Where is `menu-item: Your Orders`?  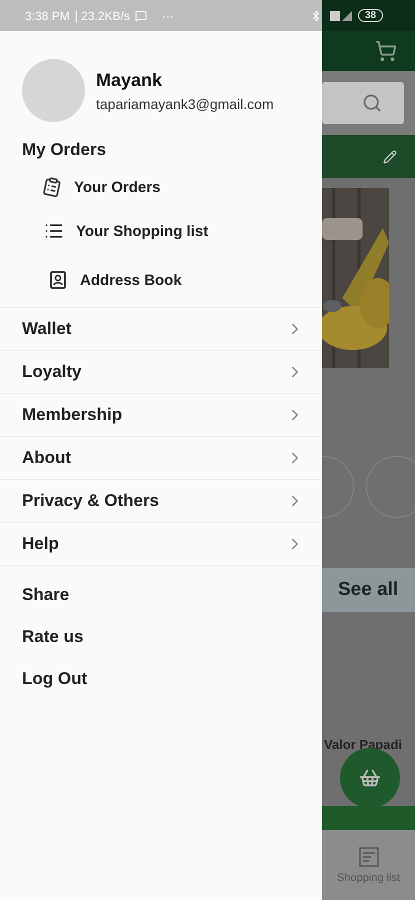
menu-item: Your Orders is located at coordinates (117, 187).